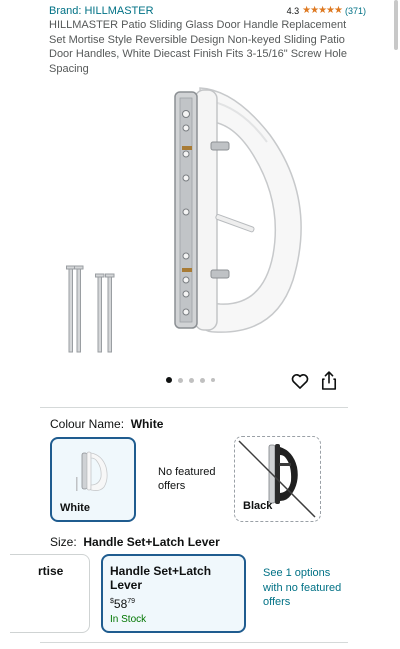 This screenshot has width=400, height=649. I want to click on size-selected-value: Handle Set+Latch Lever, so click(151, 542).